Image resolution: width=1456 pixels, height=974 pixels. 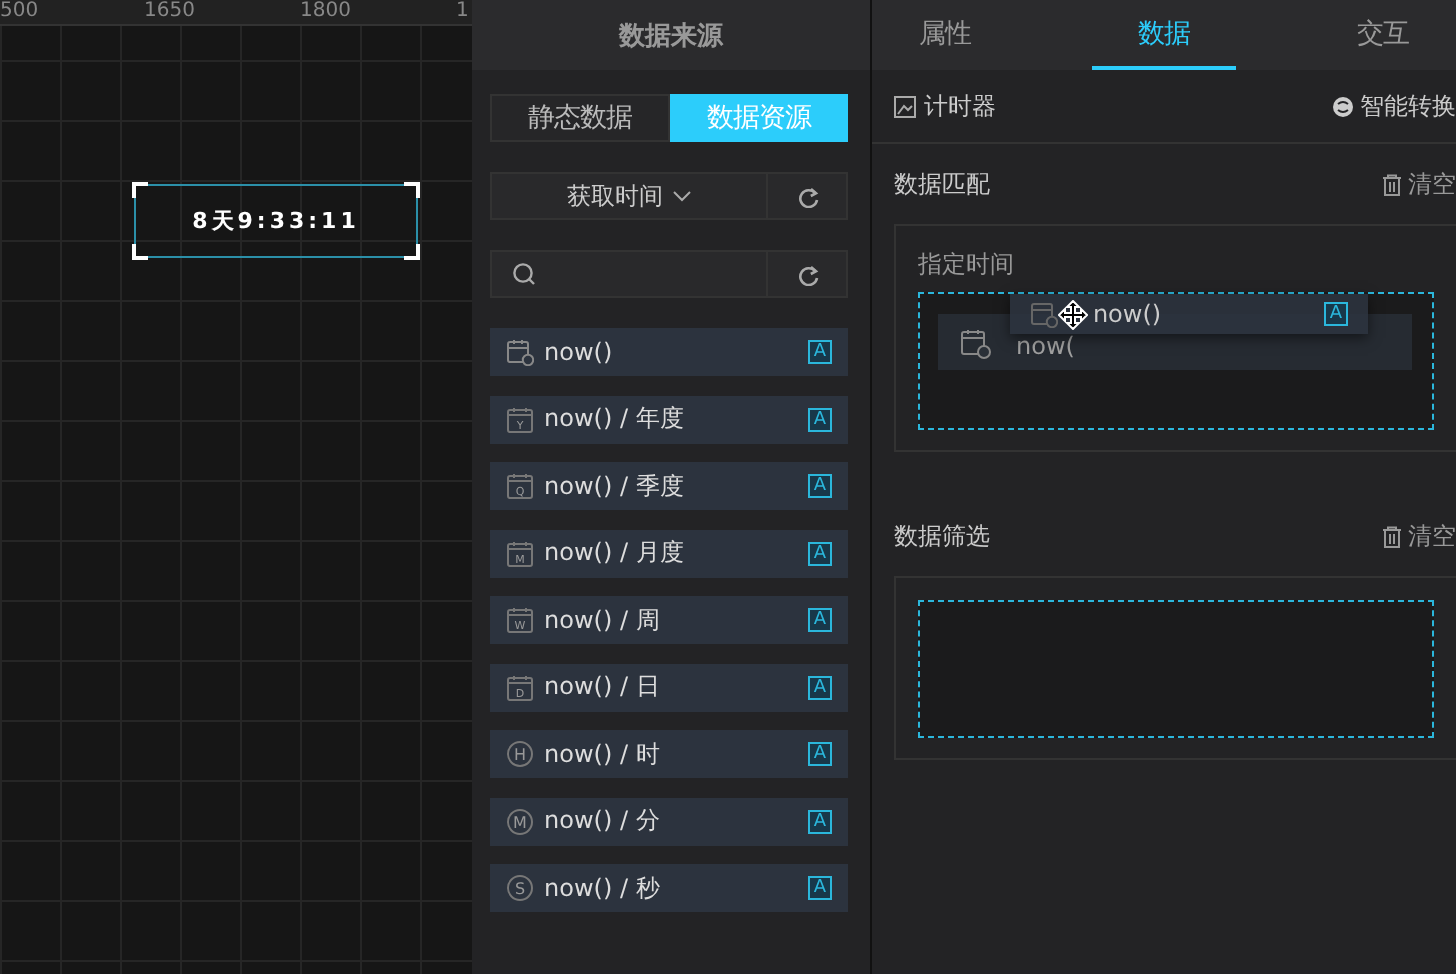 I want to click on tab: 数据, so click(x=1164, y=35).